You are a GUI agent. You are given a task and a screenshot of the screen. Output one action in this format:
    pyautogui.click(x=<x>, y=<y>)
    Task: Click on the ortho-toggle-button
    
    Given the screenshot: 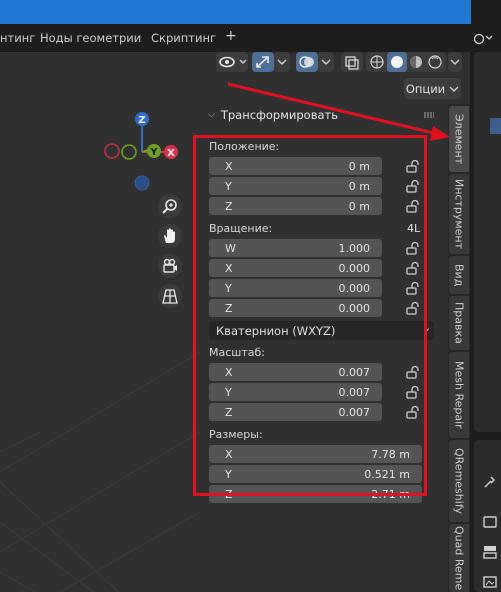 What is the action you would take?
    pyautogui.click(x=170, y=296)
    